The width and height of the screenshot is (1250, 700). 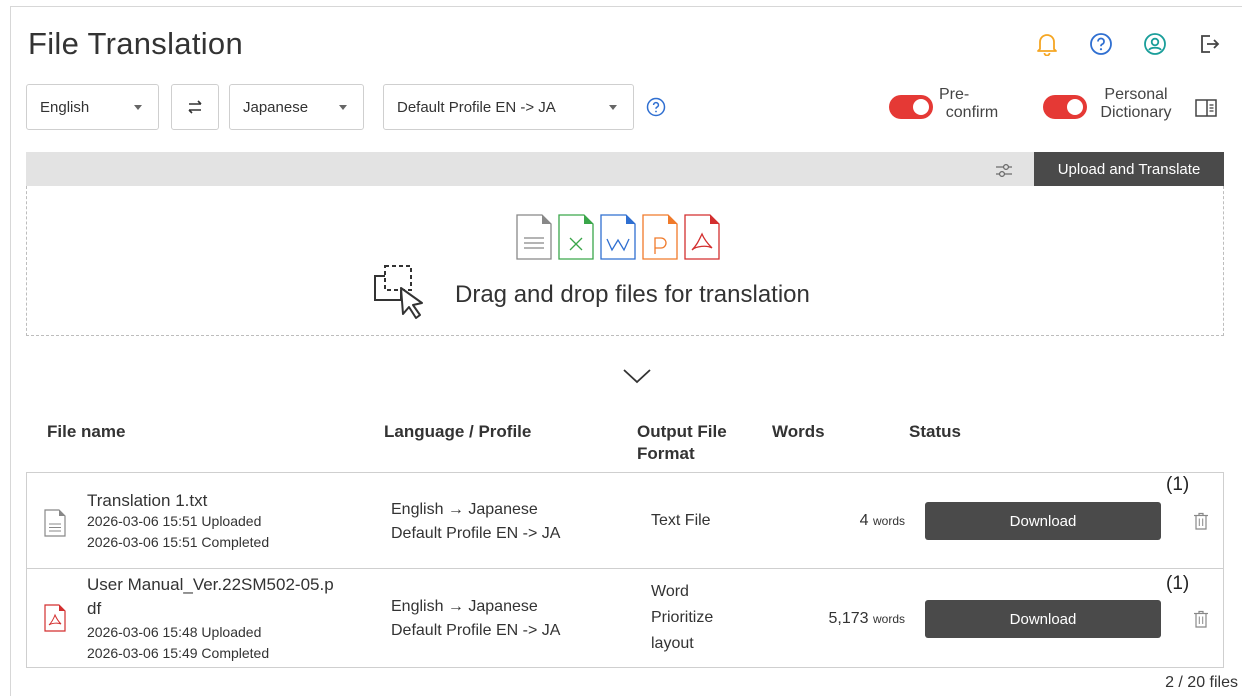 What do you see at coordinates (1047, 44) in the screenshot?
I see `bell-icon` at bounding box center [1047, 44].